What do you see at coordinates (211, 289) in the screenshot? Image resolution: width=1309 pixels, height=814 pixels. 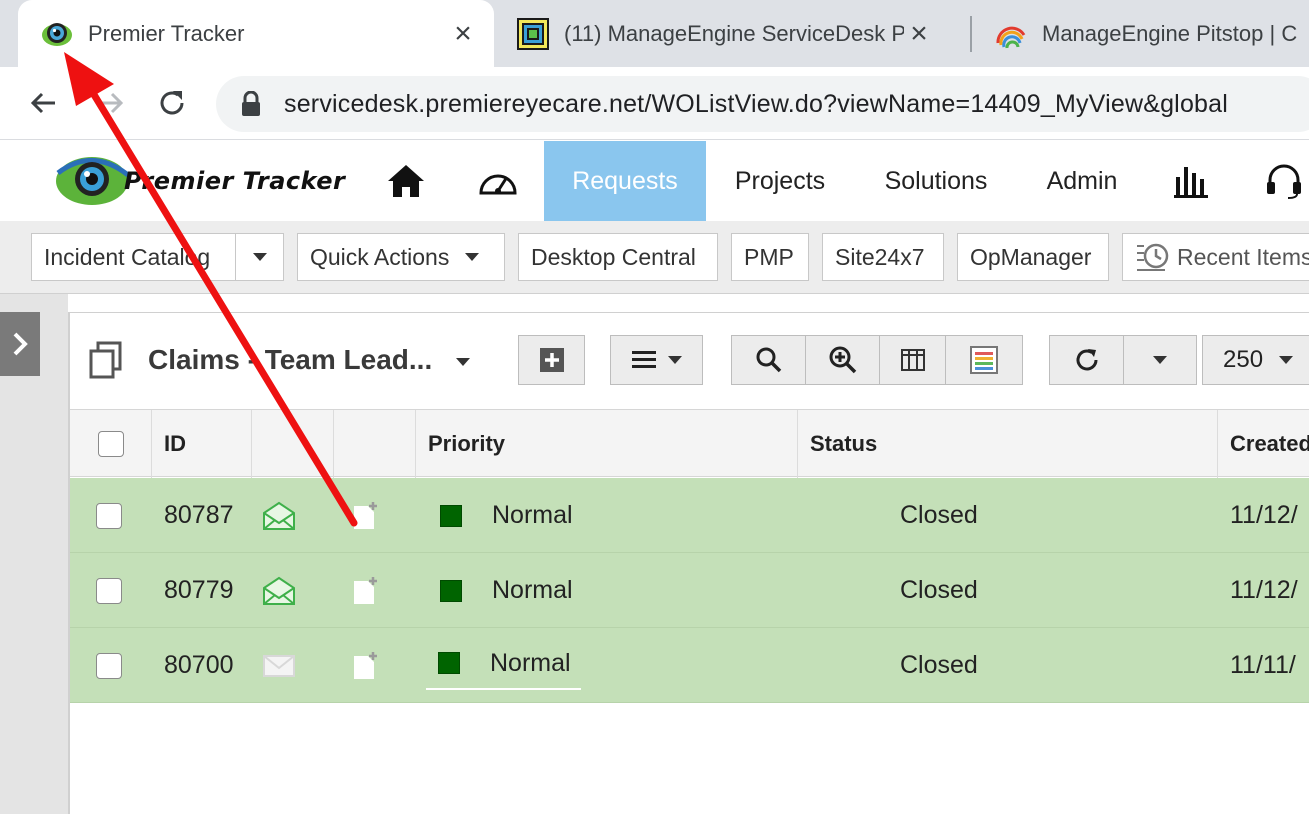 I see `annotation-arrow-icon` at bounding box center [211, 289].